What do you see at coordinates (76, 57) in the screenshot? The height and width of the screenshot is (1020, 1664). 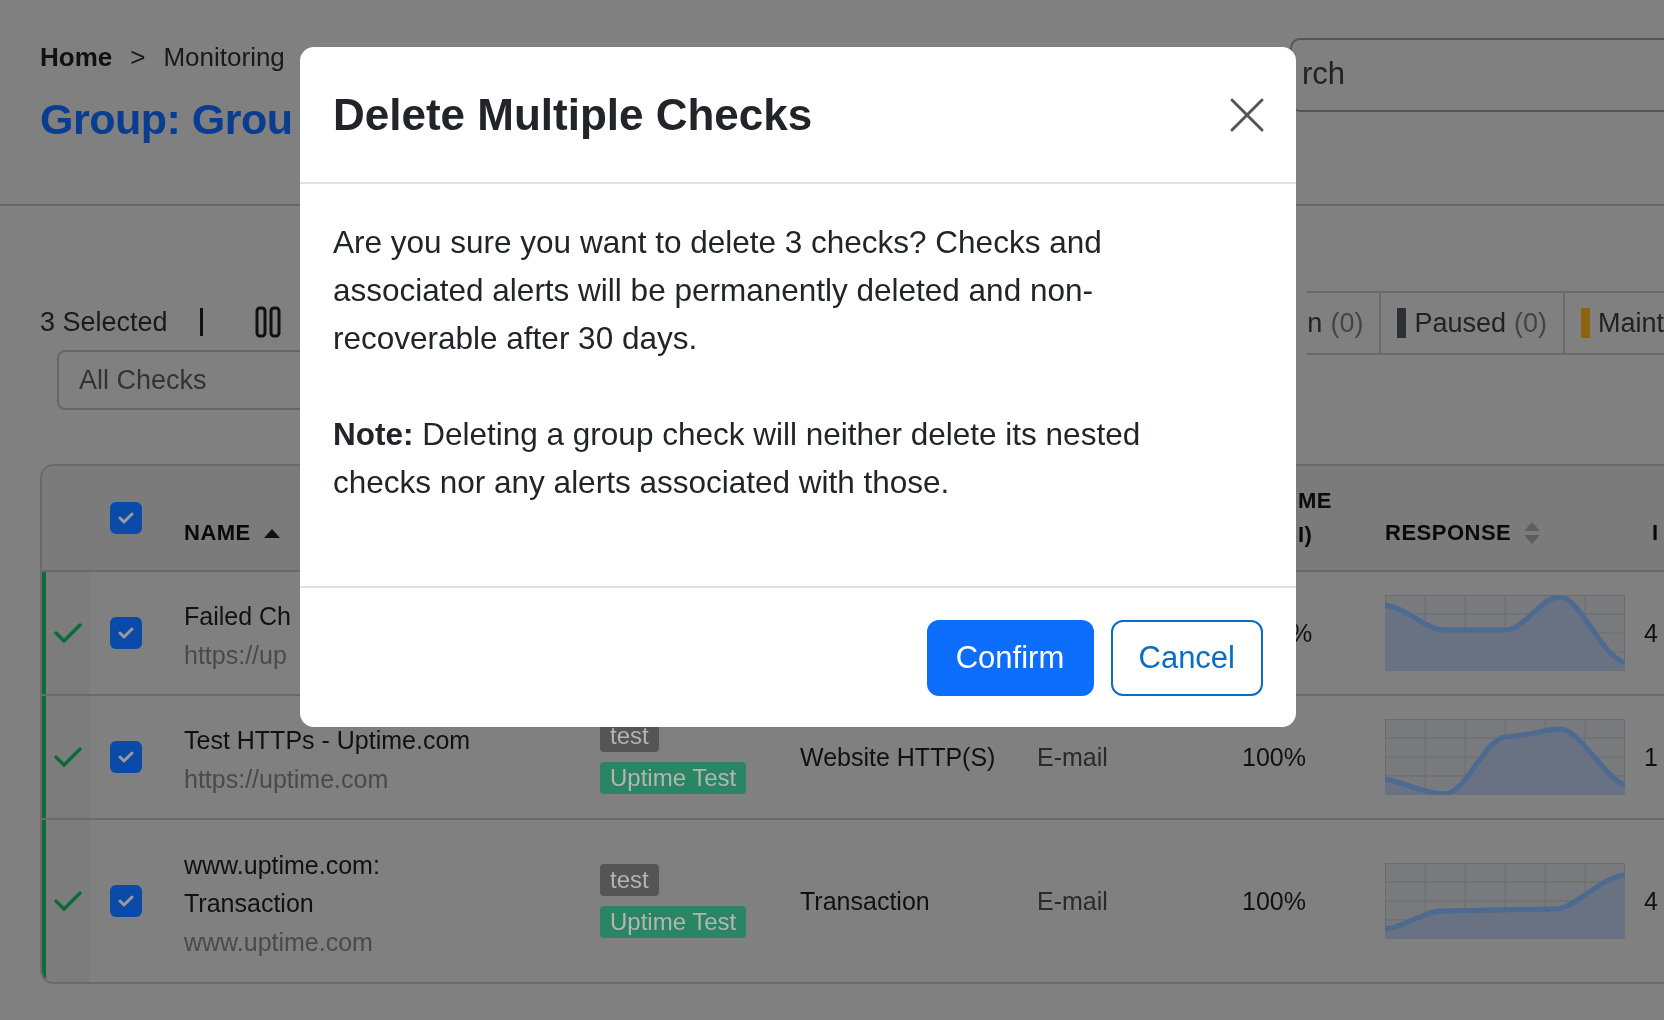 I see `breadcrumb-link: Home` at bounding box center [76, 57].